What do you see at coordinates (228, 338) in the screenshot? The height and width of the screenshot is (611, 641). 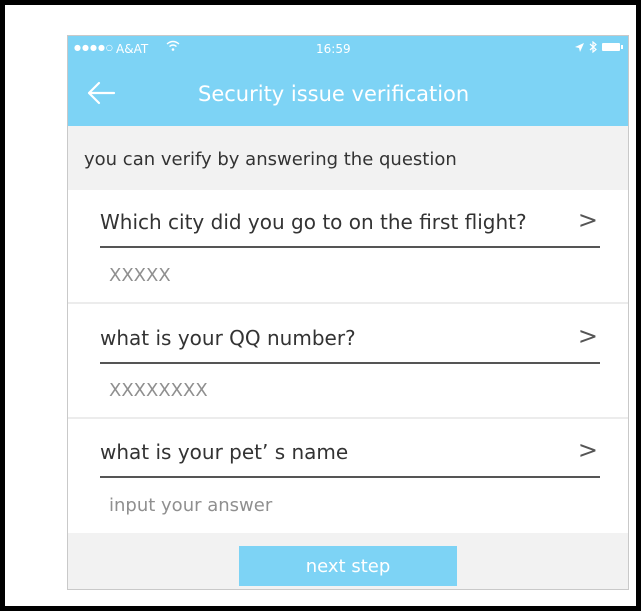 I see `question-label: what is your QQ number?` at bounding box center [228, 338].